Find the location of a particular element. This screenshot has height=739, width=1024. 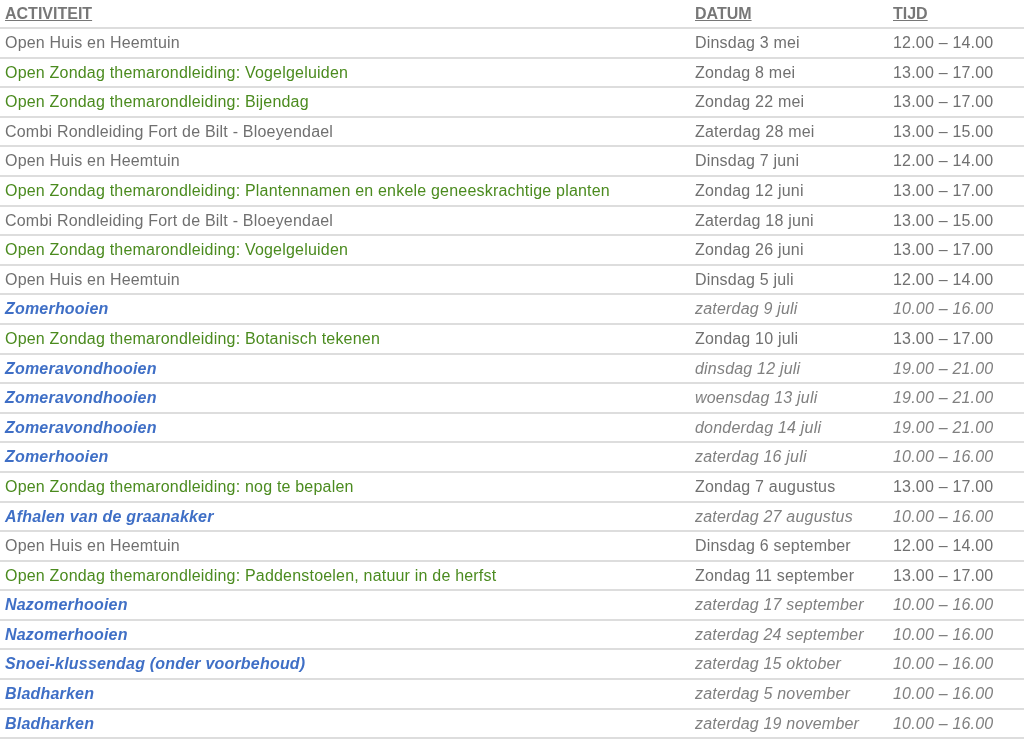

date-cell: Zondag 7 augustus is located at coordinates (789, 487).